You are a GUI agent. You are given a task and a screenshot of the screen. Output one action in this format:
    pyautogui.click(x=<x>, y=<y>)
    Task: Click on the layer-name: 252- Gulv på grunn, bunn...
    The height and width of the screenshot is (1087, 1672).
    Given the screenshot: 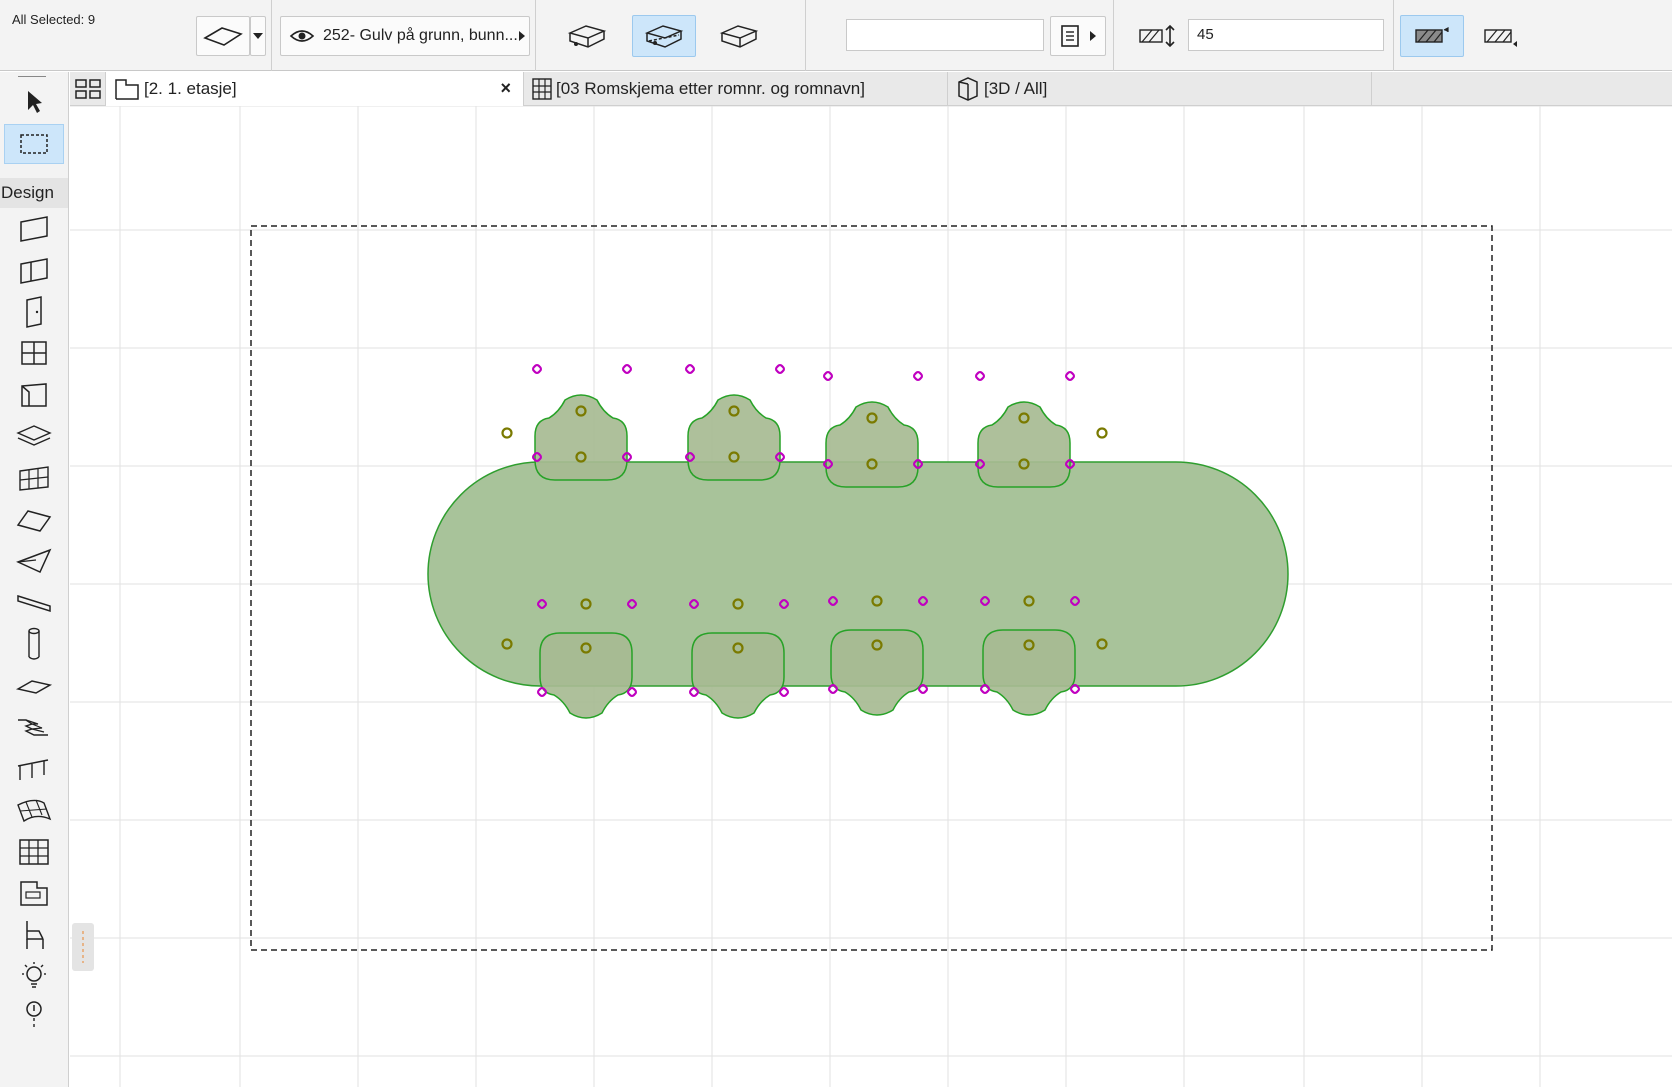 What is the action you would take?
    pyautogui.click(x=420, y=35)
    